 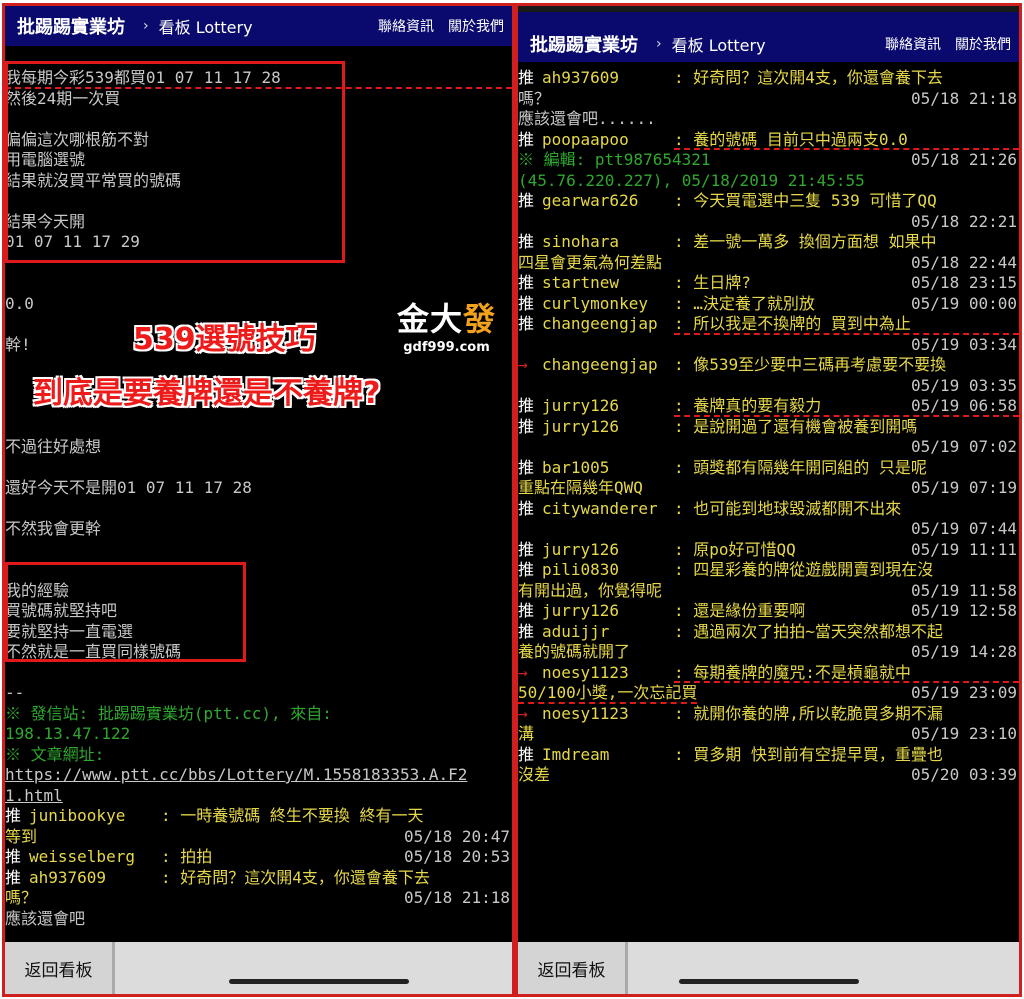 I want to click on push-user-id: aduijjr, so click(x=608, y=632).